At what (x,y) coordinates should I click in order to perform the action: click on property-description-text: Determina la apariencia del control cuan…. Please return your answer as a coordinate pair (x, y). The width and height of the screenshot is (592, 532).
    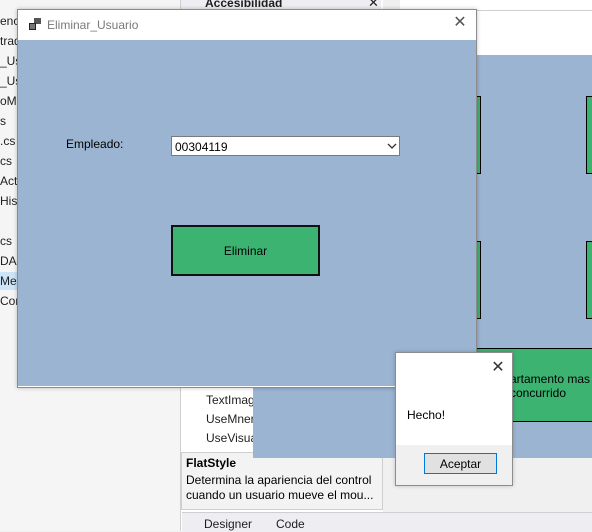
    Looking at the image, I should click on (280, 487).